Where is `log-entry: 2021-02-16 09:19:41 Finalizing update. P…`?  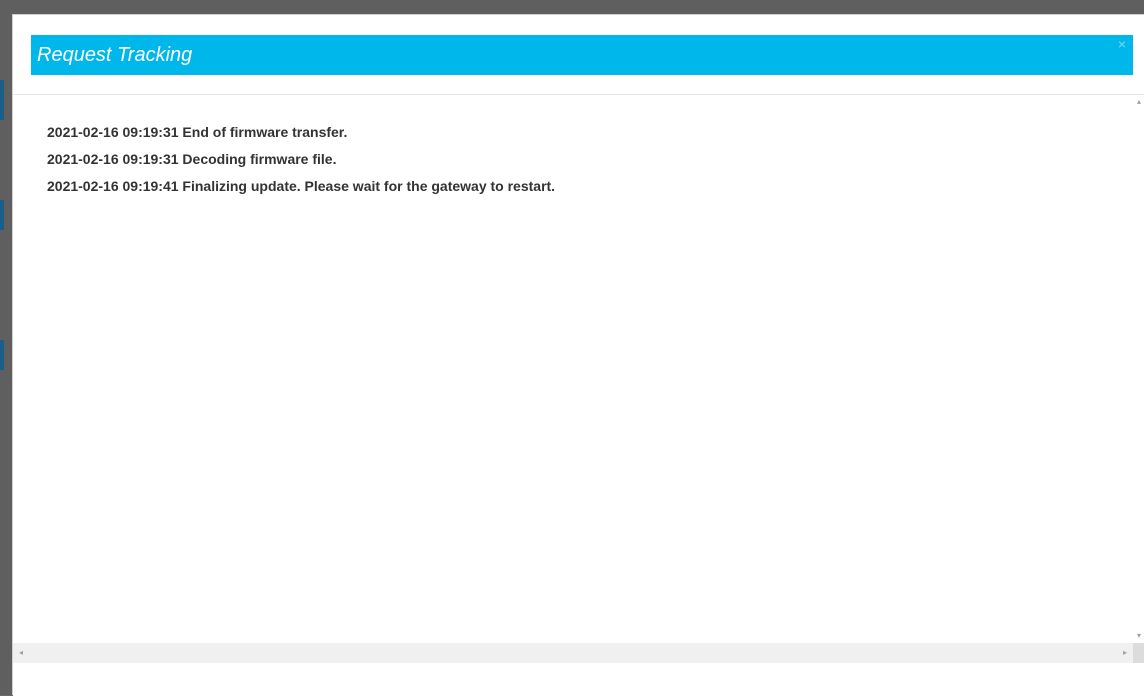
log-entry: 2021-02-16 09:19:41 Finalizing update. P… is located at coordinates (301, 186).